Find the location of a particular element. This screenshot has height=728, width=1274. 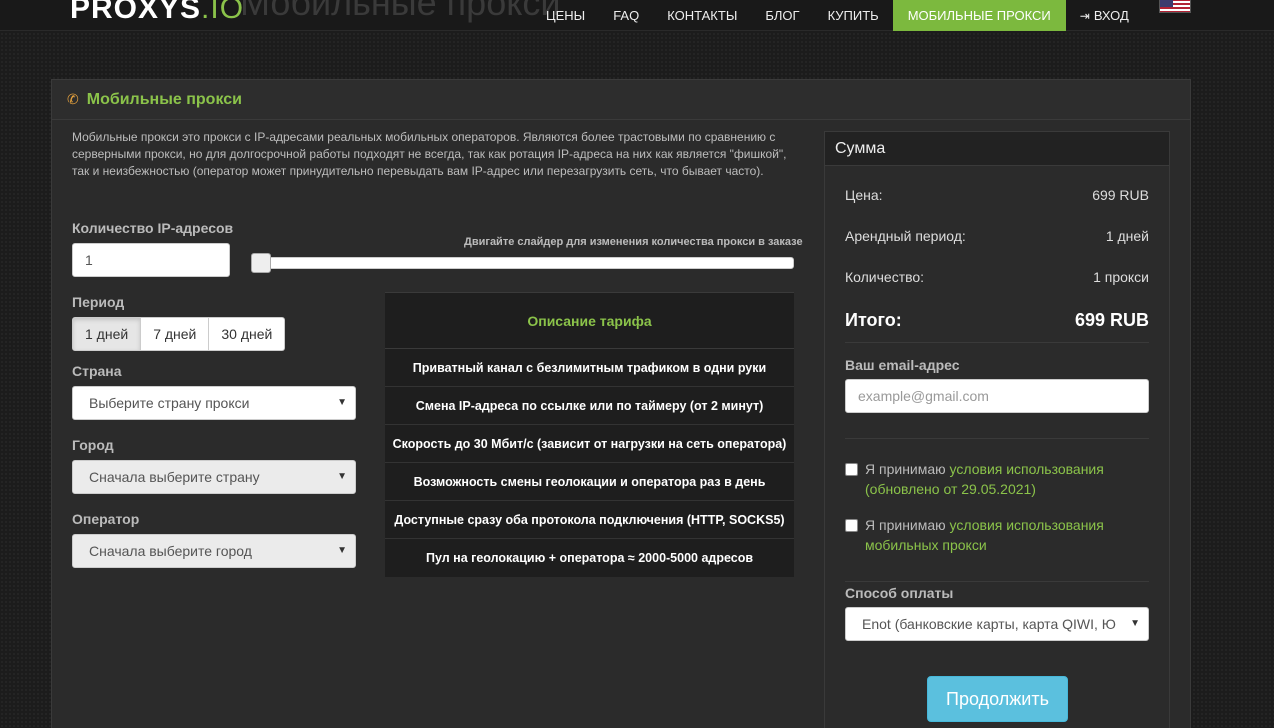

summary-title: Сумма is located at coordinates (997, 149).